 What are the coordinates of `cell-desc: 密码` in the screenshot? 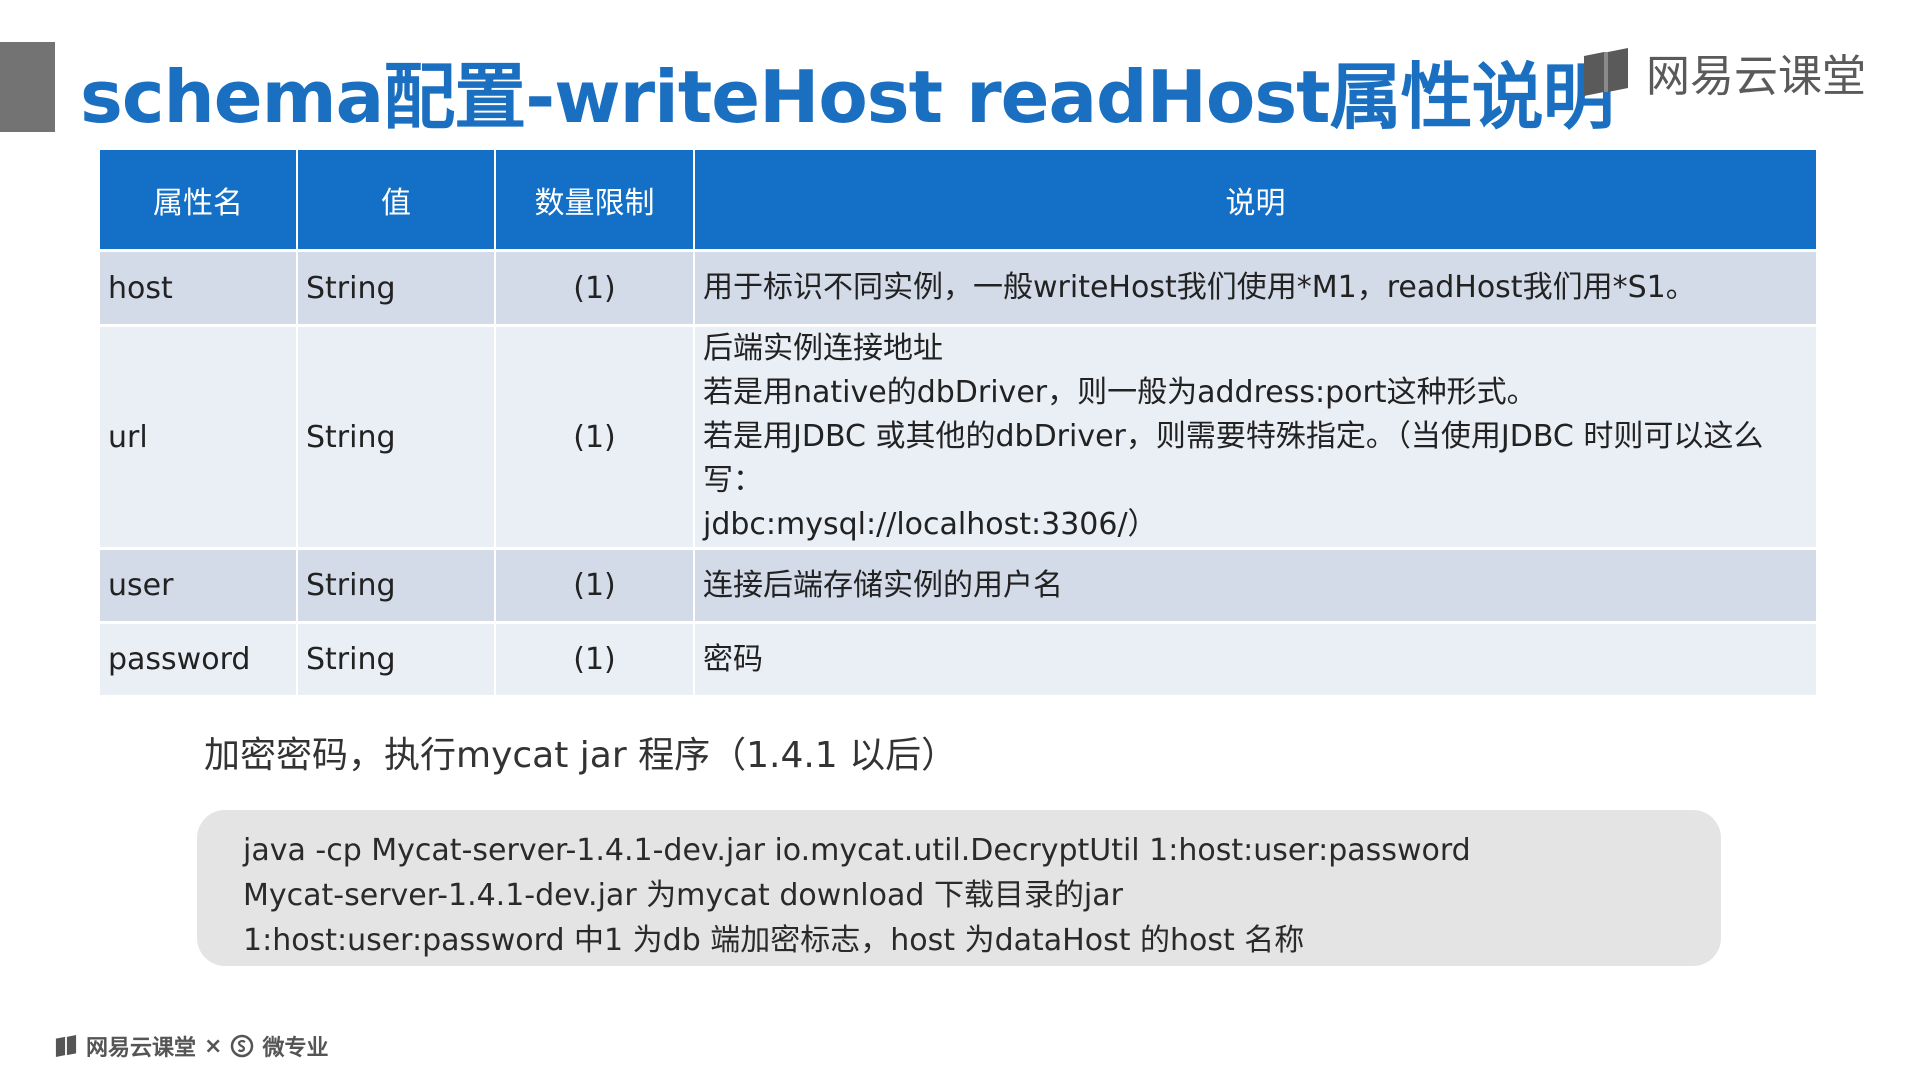 It's located at (1255, 660).